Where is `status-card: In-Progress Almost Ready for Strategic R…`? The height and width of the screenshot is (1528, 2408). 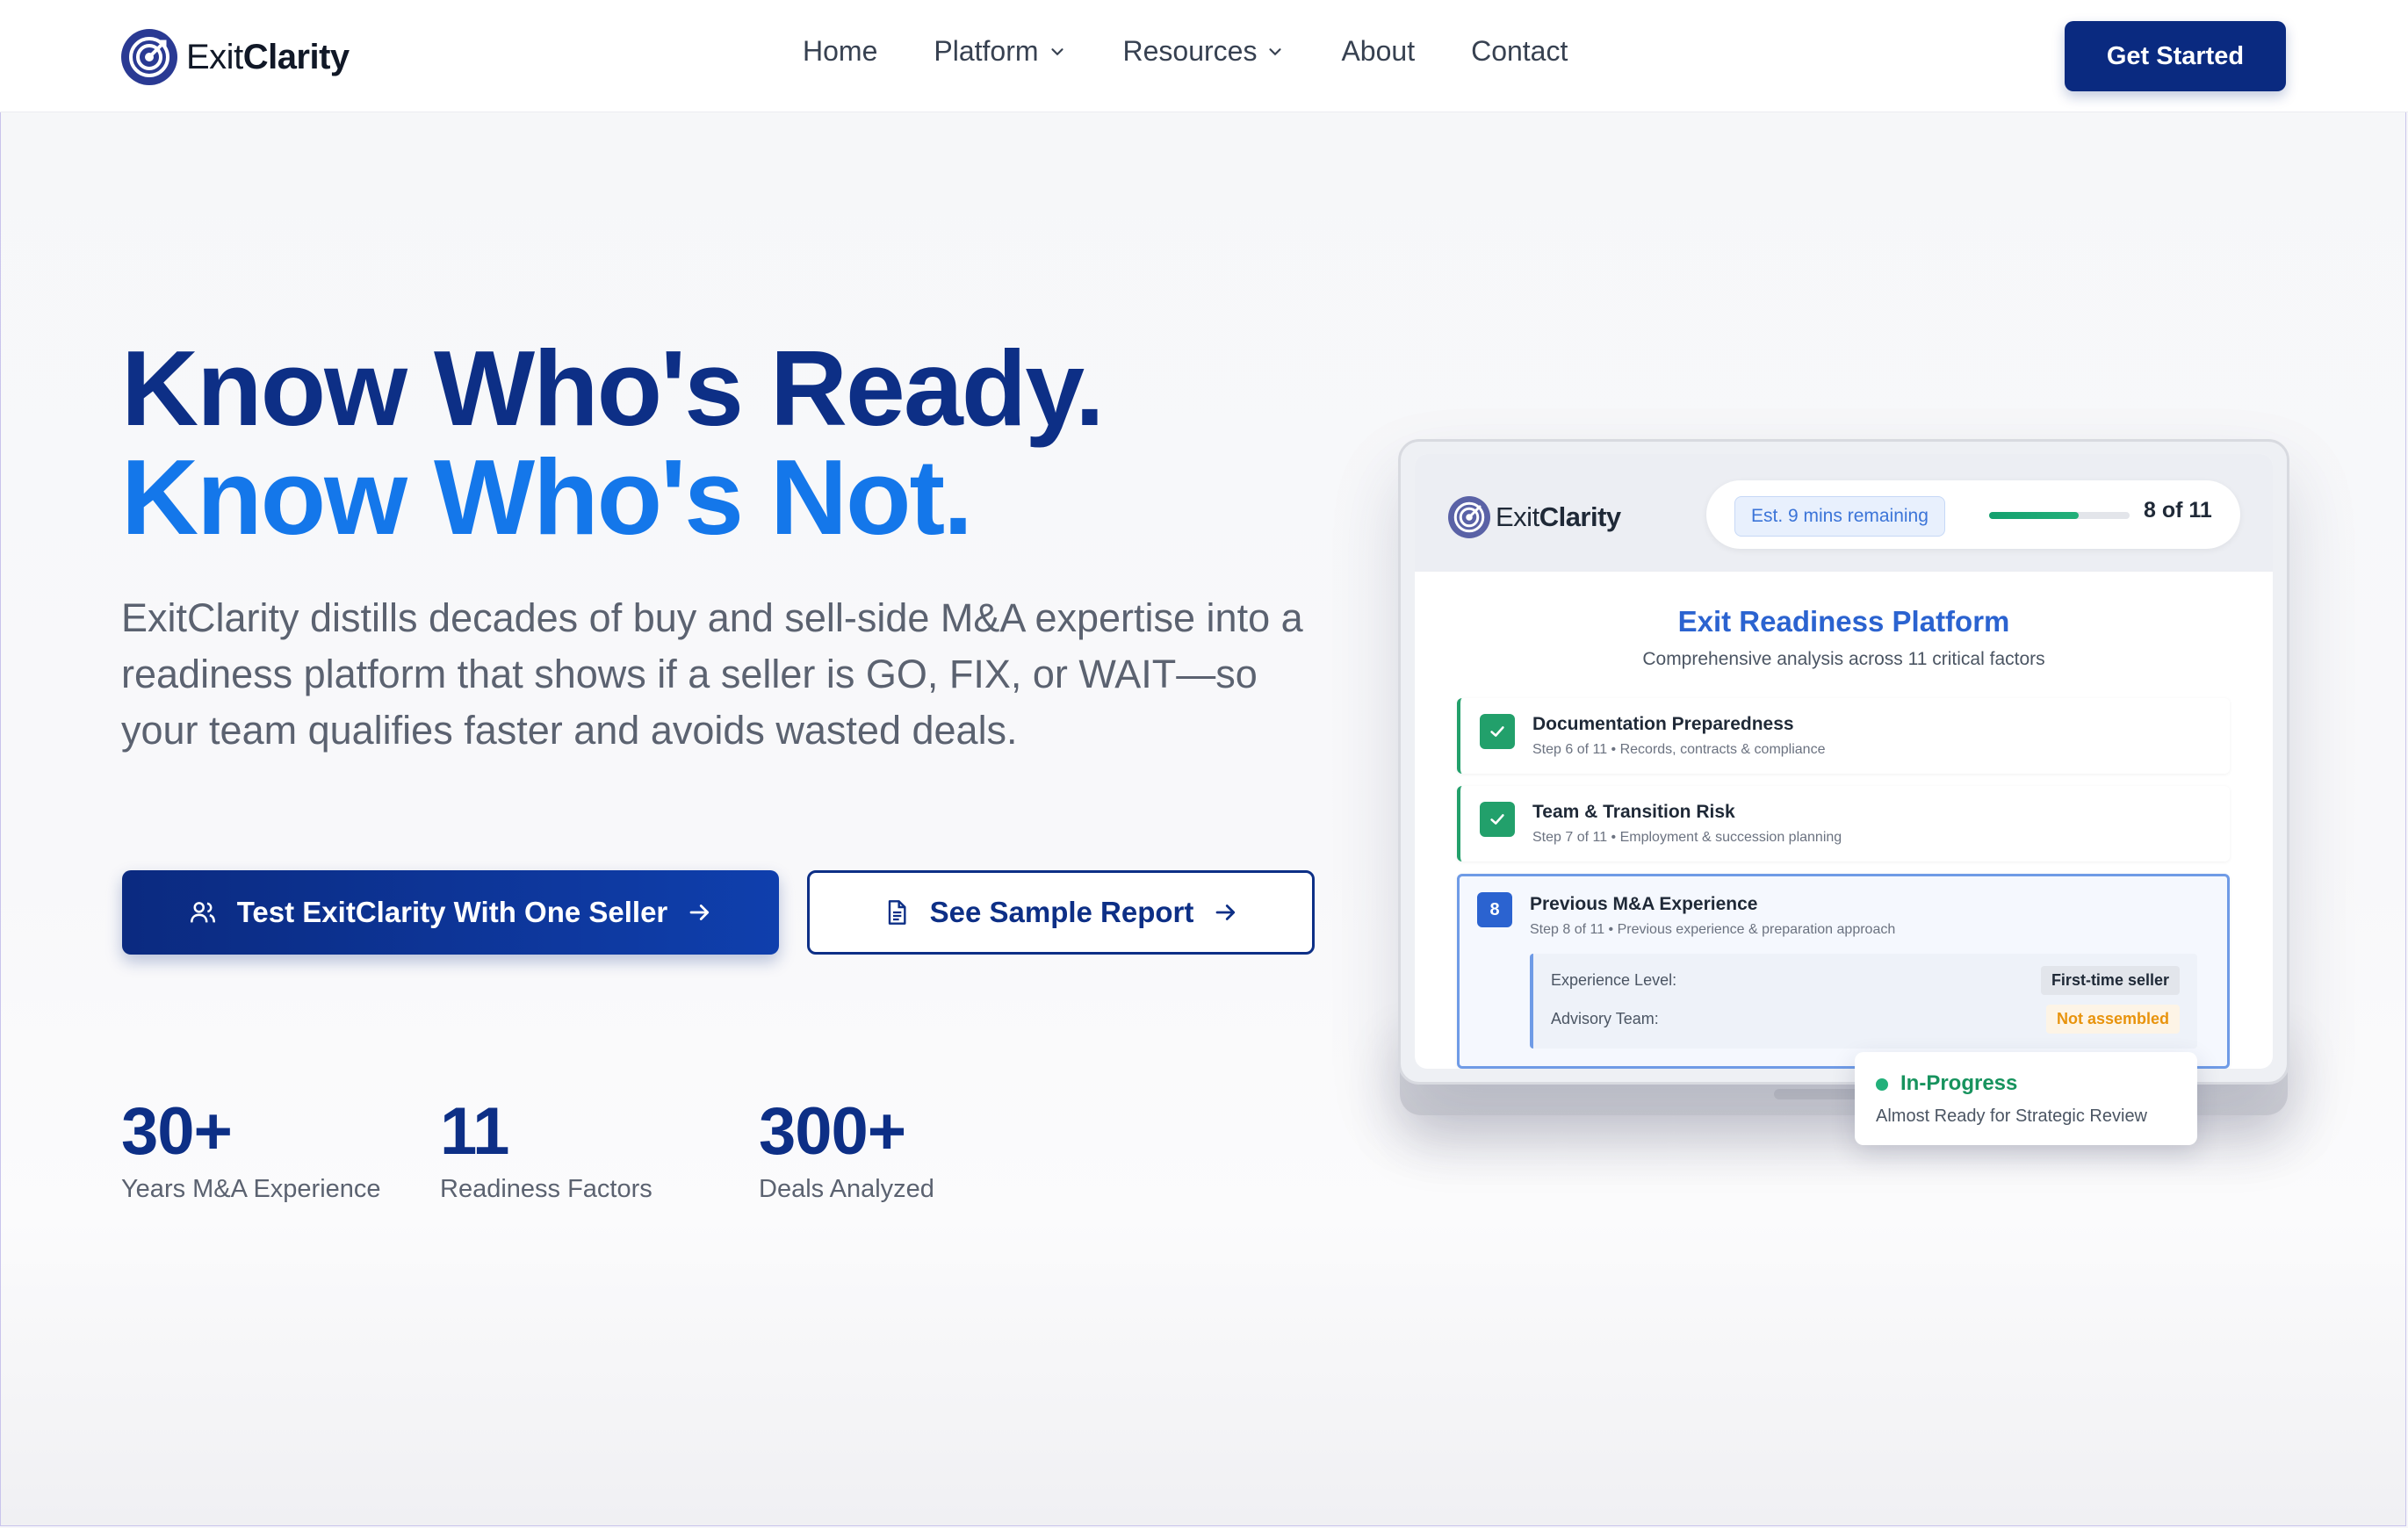
status-card: In-Progress Almost Ready for Strategic R… is located at coordinates (2026, 1098).